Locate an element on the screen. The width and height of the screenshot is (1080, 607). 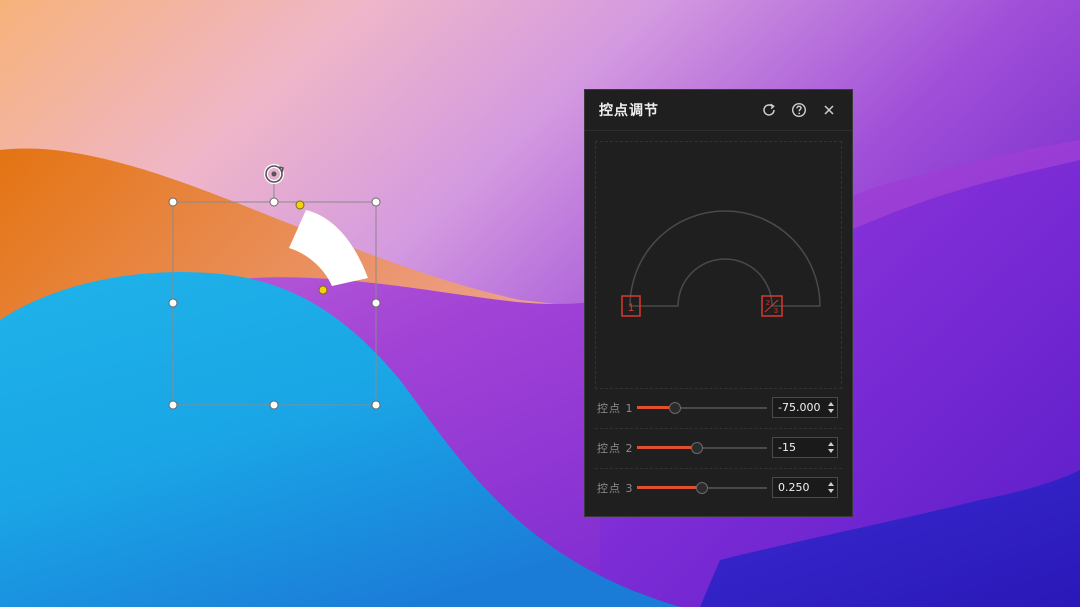
control-2-decrement-icon is located at coordinates (830, 451).